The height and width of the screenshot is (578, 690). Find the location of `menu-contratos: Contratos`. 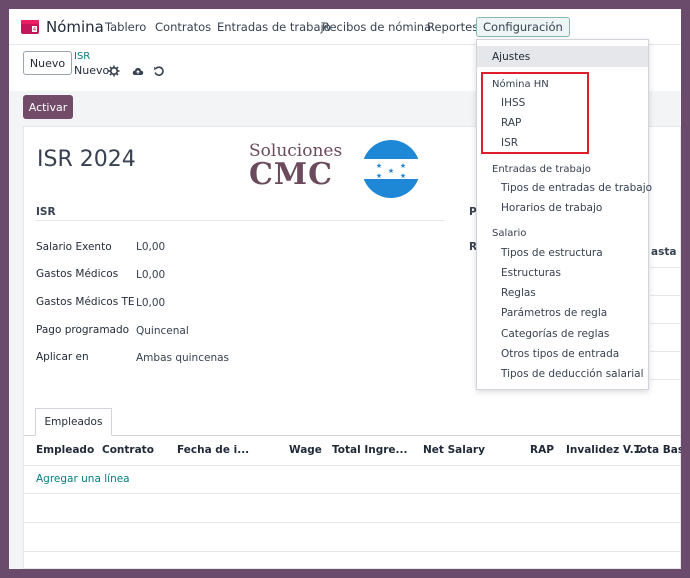

menu-contratos: Contratos is located at coordinates (183, 27).